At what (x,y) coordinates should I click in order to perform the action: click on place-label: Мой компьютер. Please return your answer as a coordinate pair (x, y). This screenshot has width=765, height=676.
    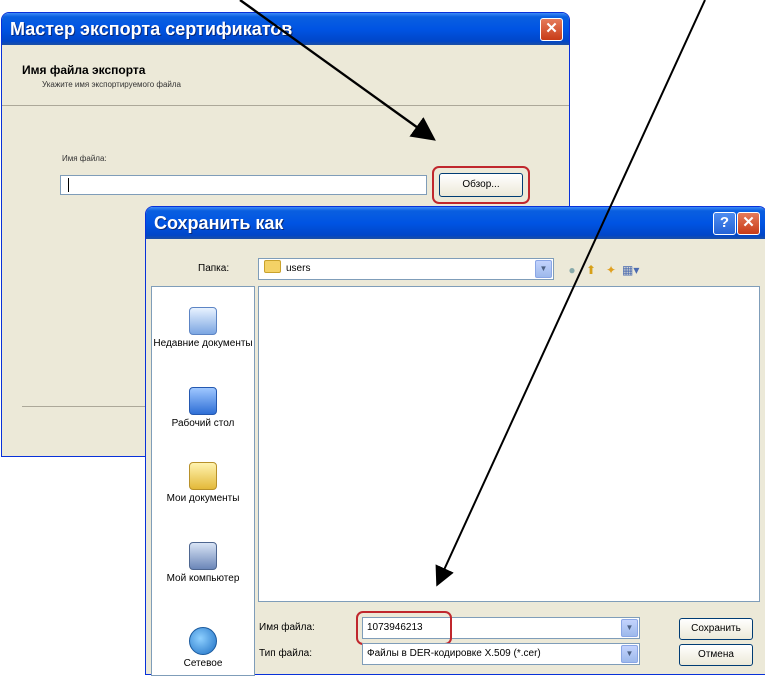
    Looking at the image, I should click on (203, 578).